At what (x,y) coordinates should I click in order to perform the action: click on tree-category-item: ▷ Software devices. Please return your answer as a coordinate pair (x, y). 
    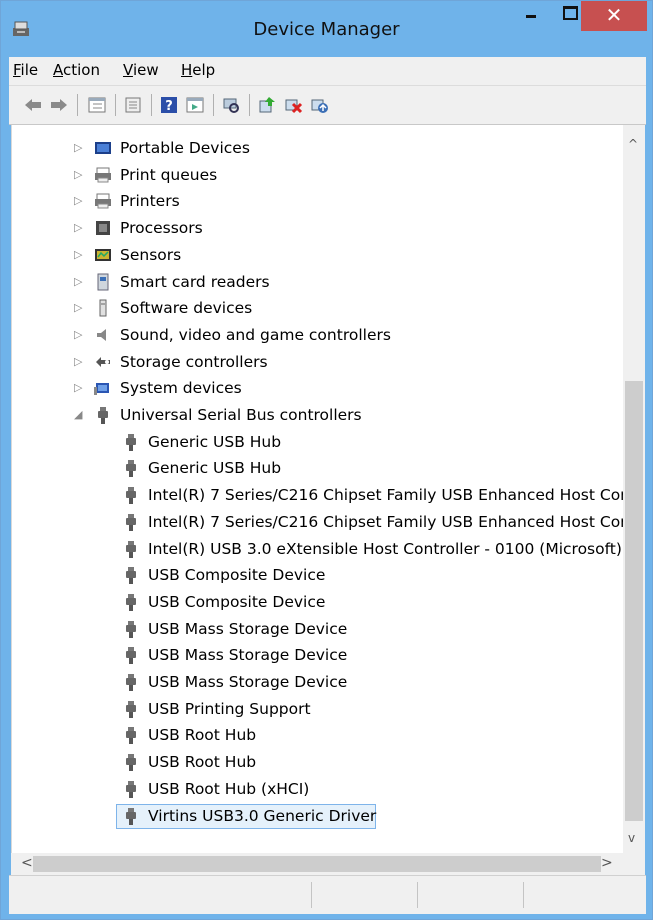
    Looking at the image, I should click on (318, 308).